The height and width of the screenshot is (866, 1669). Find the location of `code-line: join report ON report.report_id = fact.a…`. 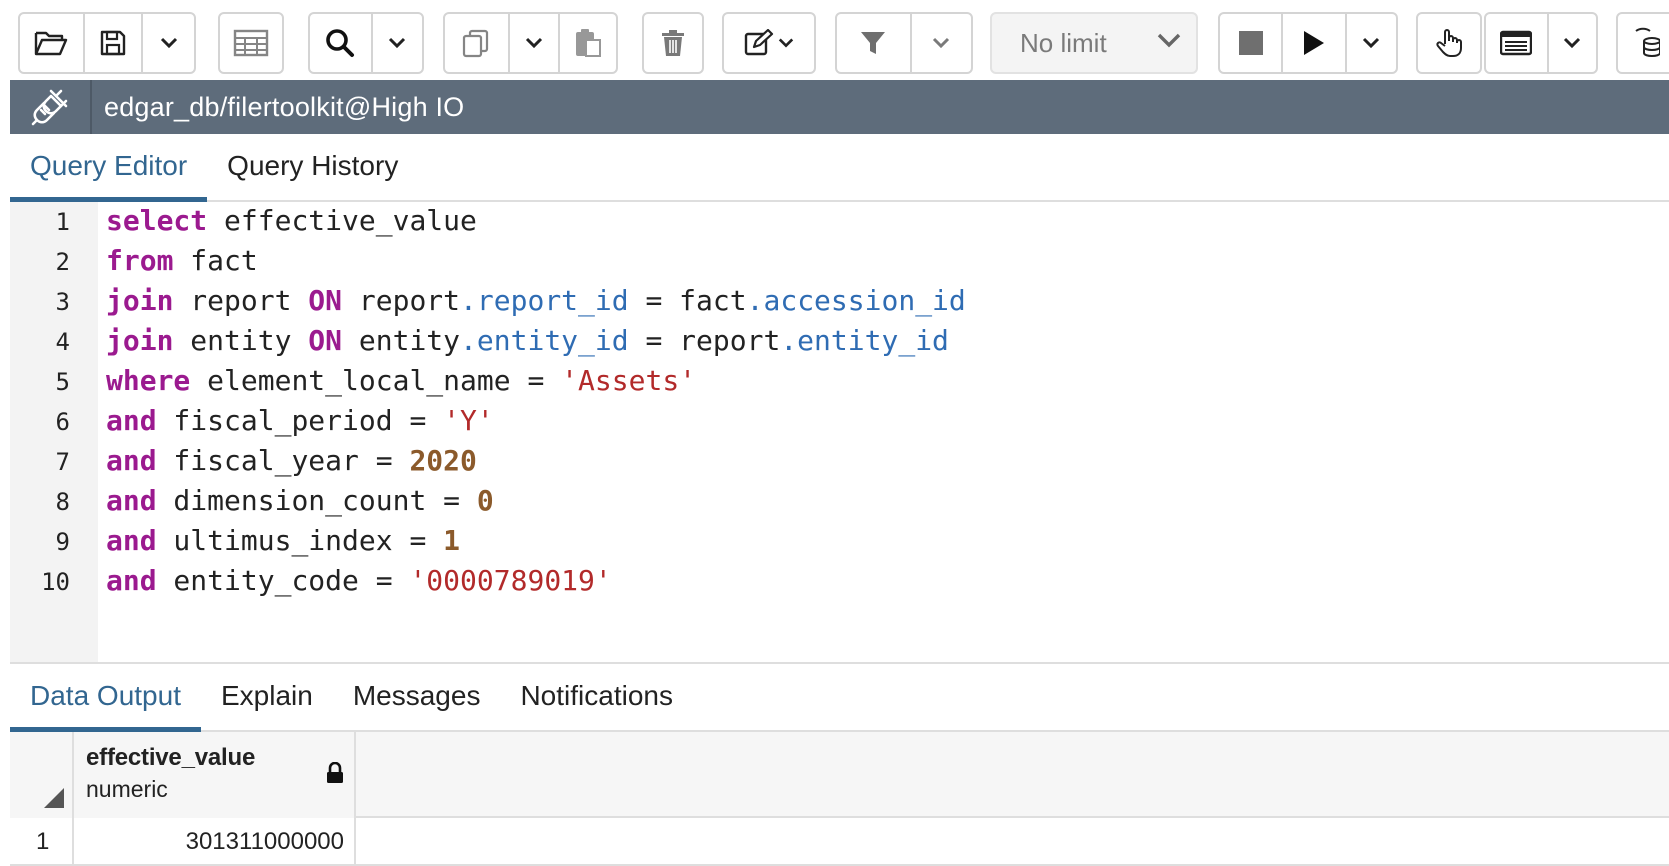

code-line: join report ON report.report_id = fact.a… is located at coordinates (536, 300).